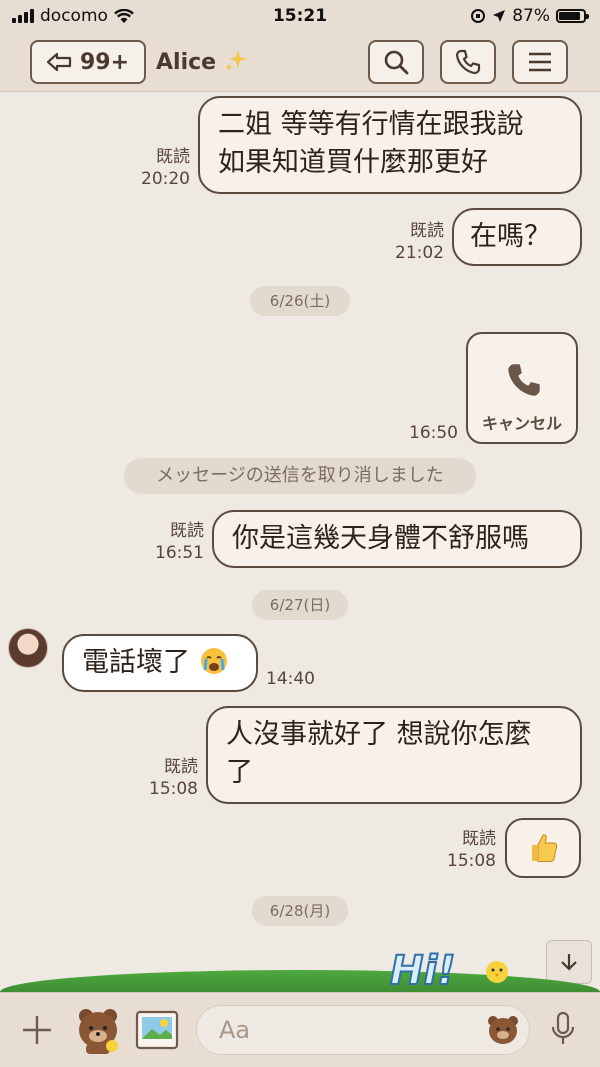 This screenshot has height=1067, width=600. Describe the element at coordinates (521, 423) in the screenshot. I see `call-status-label: キャンセル` at that location.